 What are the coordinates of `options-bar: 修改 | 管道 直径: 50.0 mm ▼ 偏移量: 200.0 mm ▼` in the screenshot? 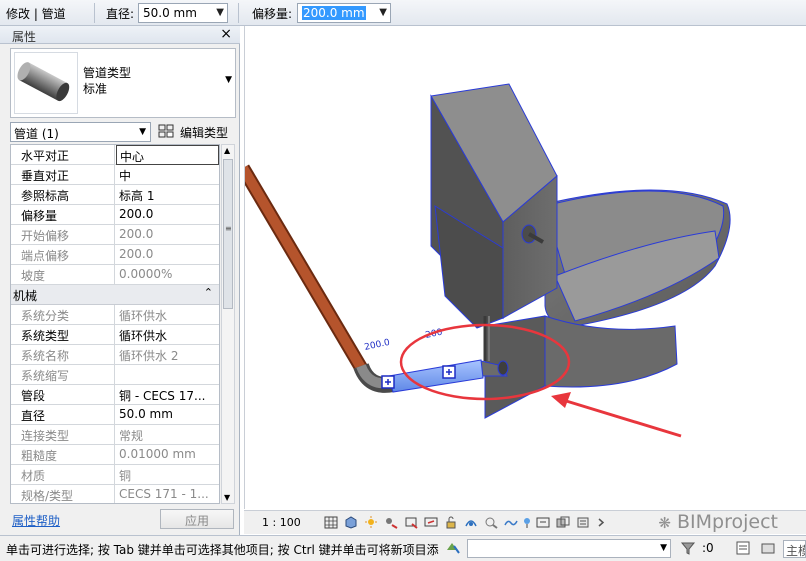 It's located at (403, 13).